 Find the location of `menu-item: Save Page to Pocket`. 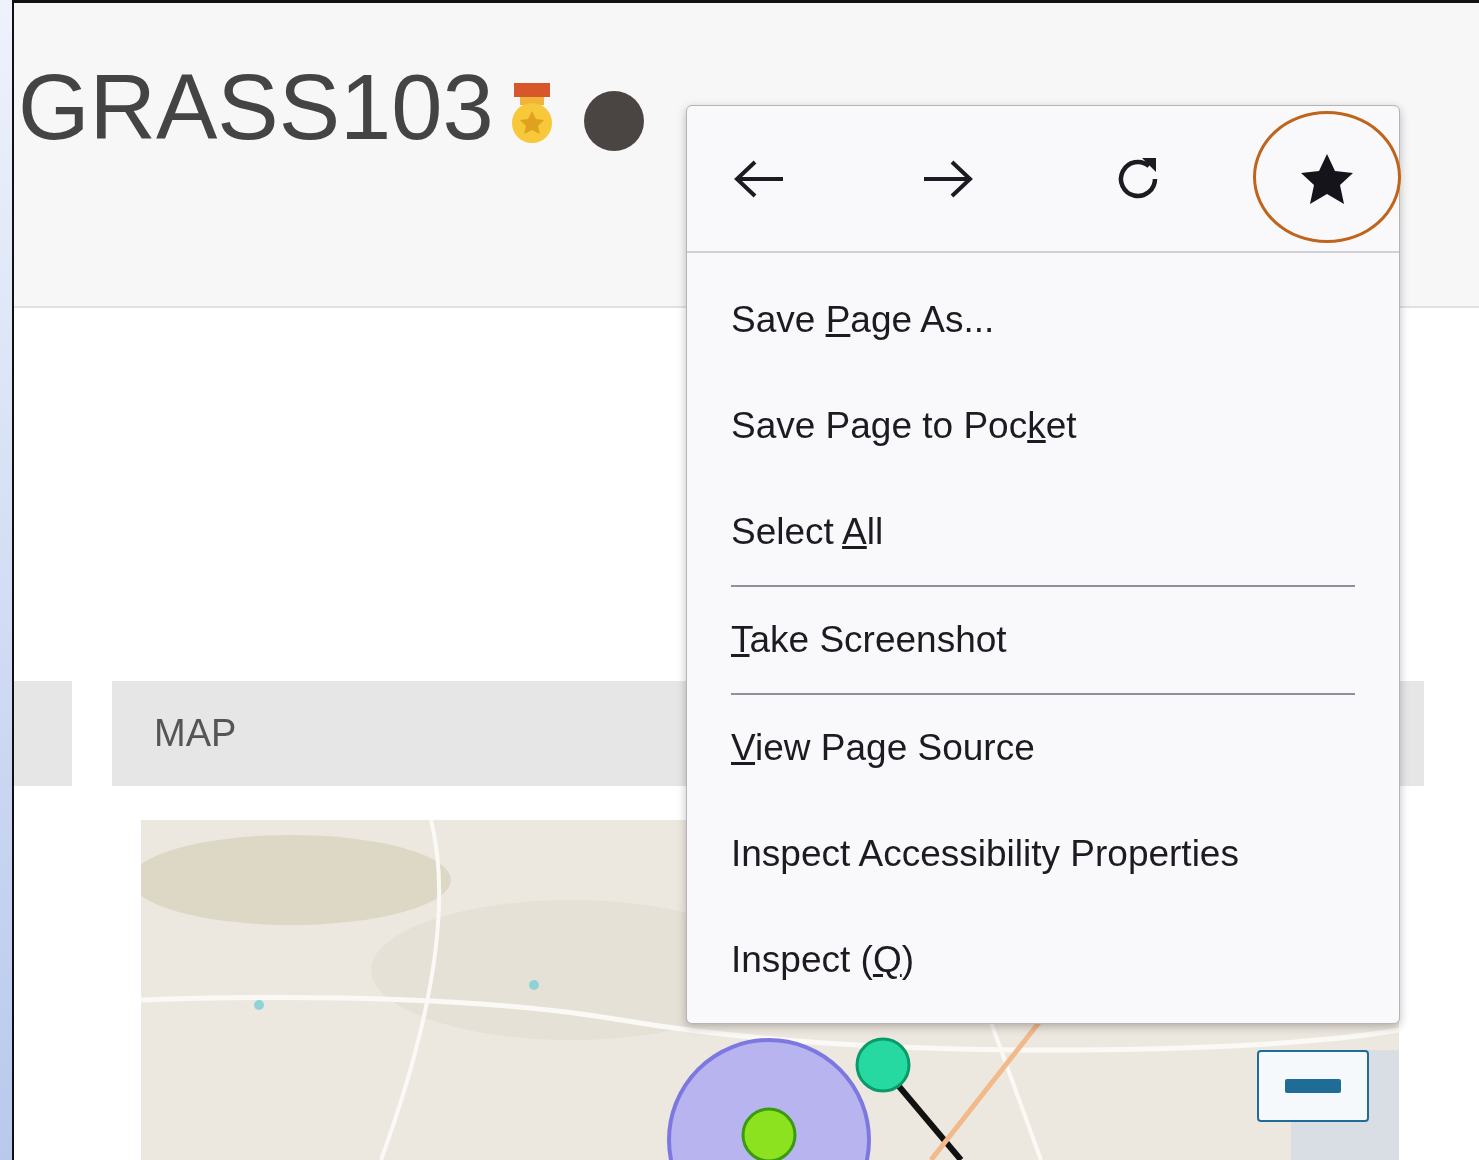

menu-item: Save Page to Pocket is located at coordinates (1043, 426).